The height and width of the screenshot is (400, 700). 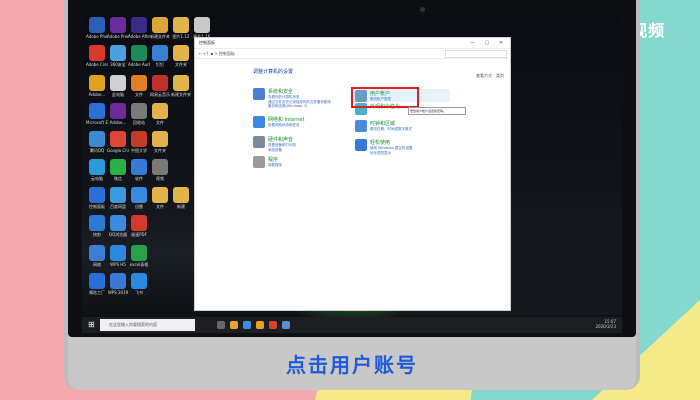 What do you see at coordinates (139, 56) in the screenshot?
I see `desktop-icon: Adobe Audition` at bounding box center [139, 56].